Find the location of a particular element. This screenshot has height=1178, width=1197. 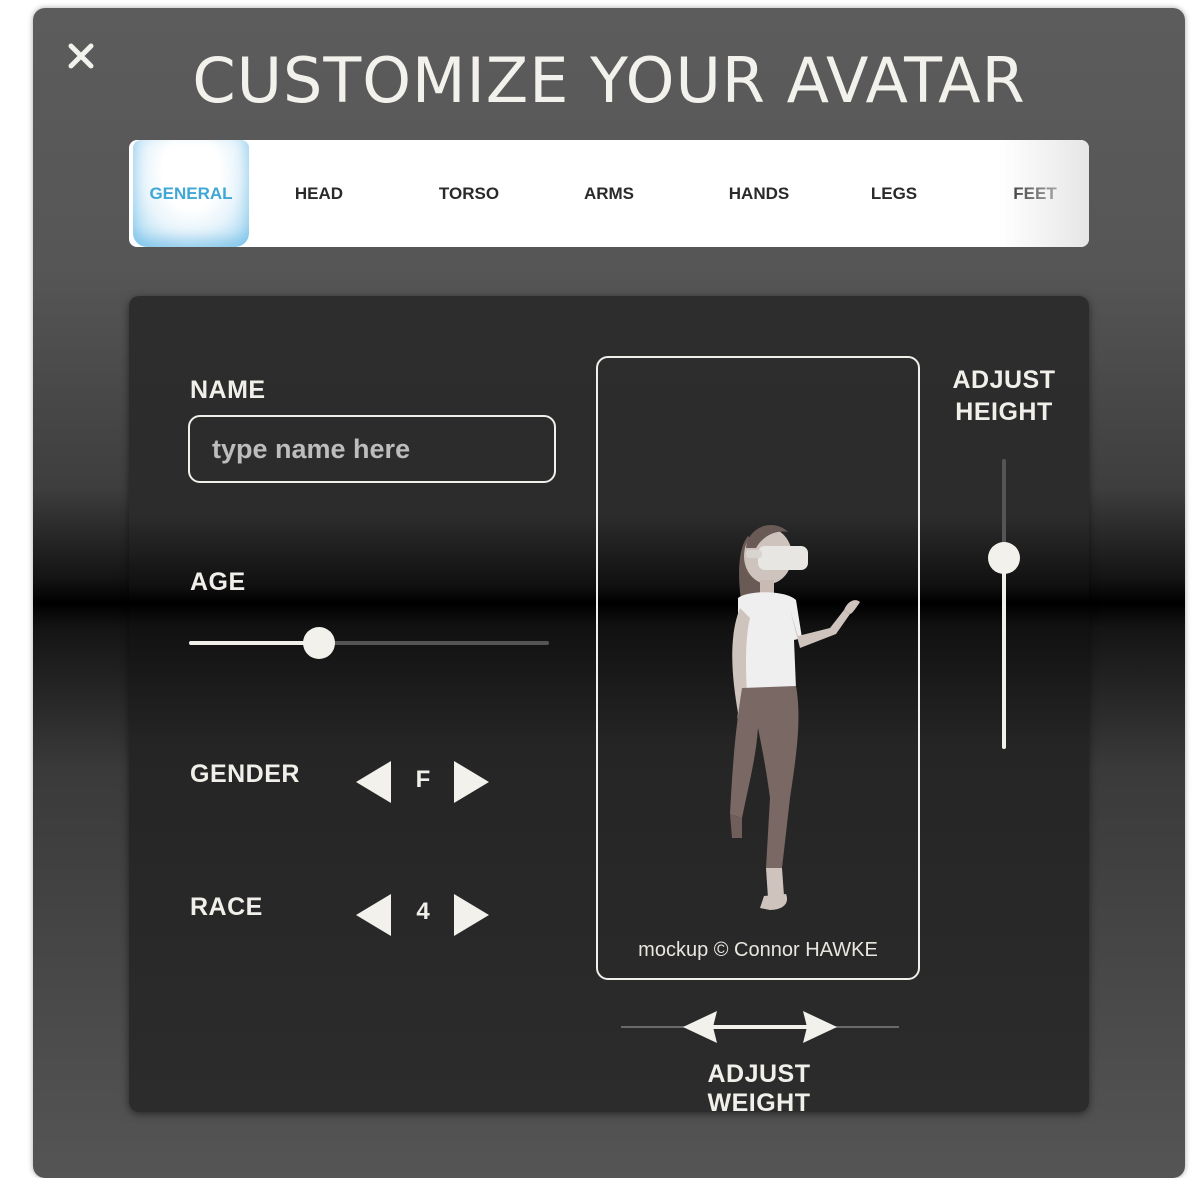

height-slider is located at coordinates (1004, 604).